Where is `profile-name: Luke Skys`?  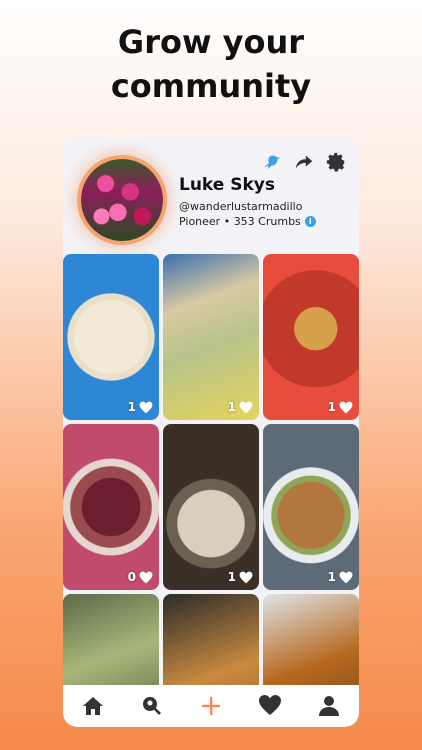 profile-name: Luke Skys is located at coordinates (227, 185).